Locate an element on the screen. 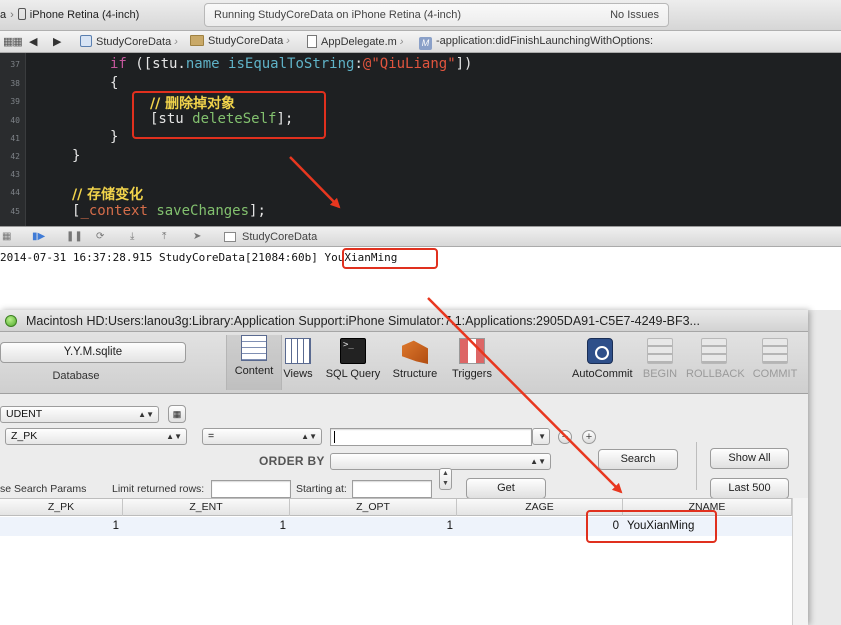 This screenshot has height=625, width=841. arrow-log-to-table is located at coordinates (525, 395).